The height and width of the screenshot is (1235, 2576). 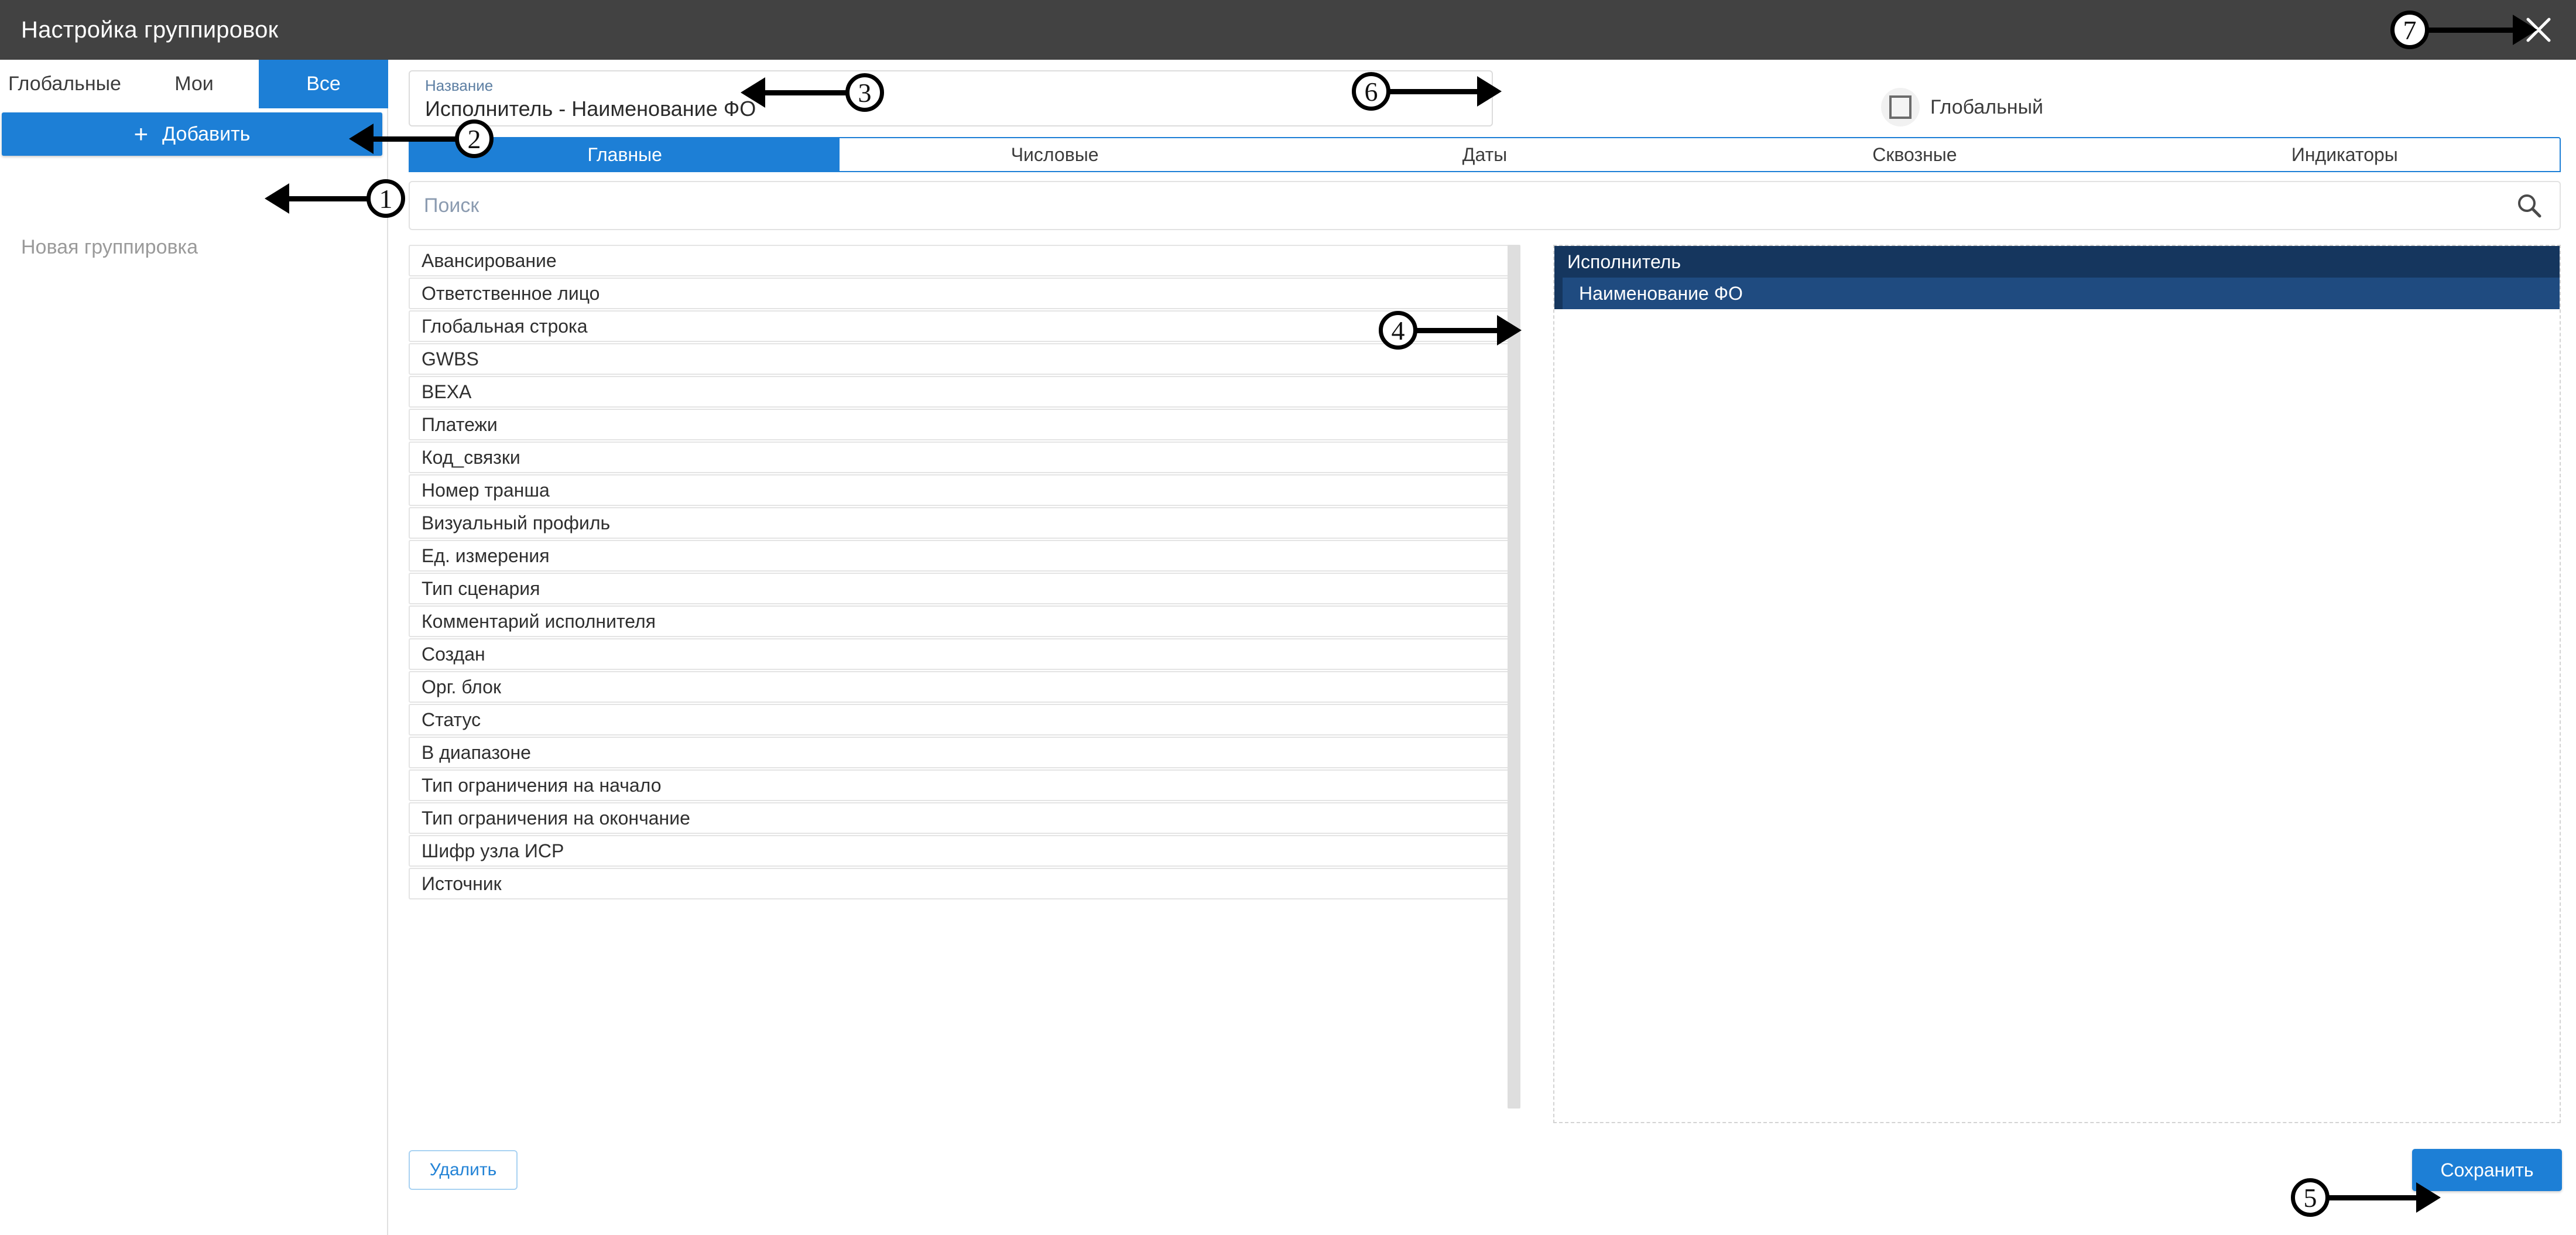 I want to click on tab-dates: Даты, so click(x=1485, y=154).